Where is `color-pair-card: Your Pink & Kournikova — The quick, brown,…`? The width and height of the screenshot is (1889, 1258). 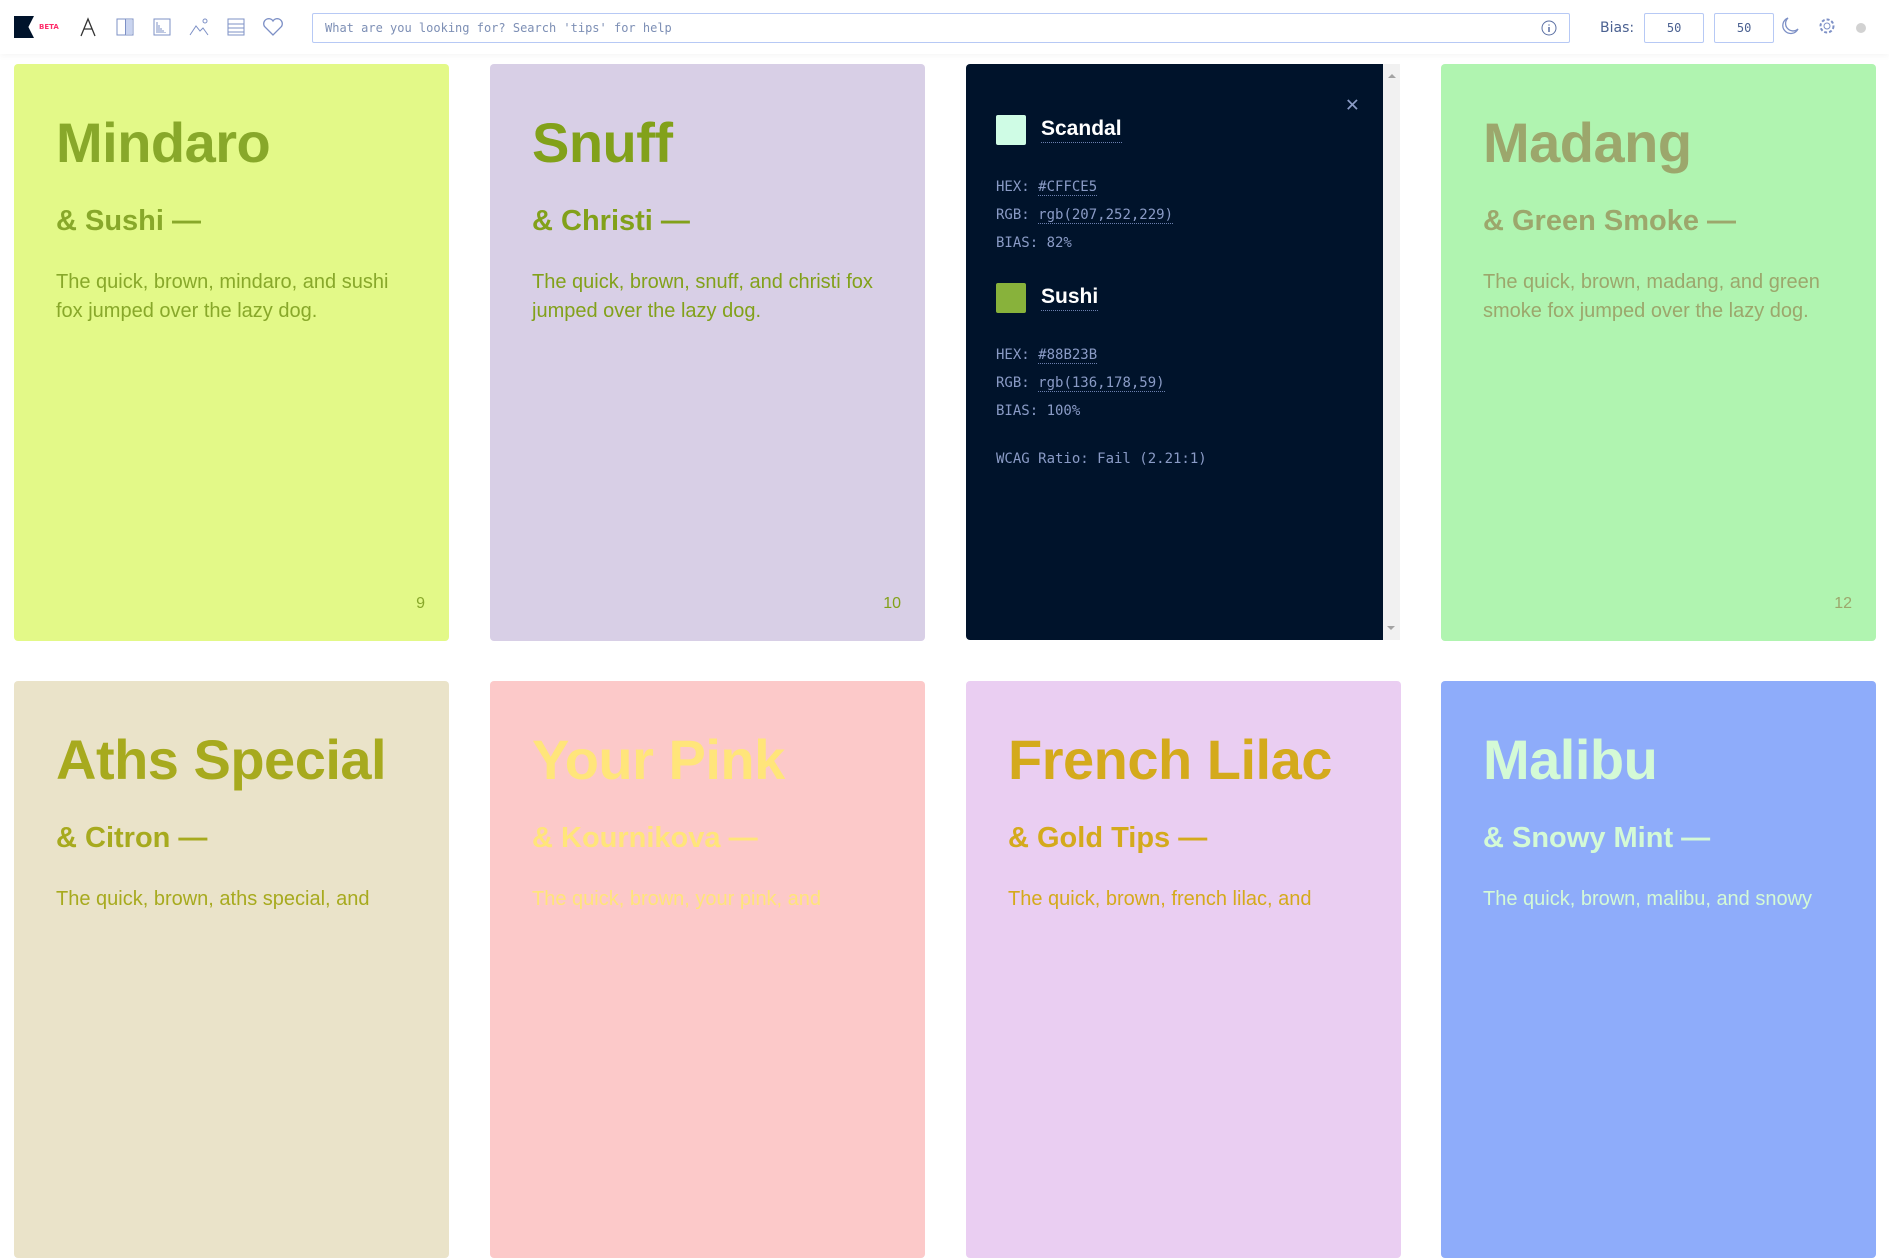
color-pair-card: Your Pink & Kournikova — The quick, brown,… is located at coordinates (707, 969).